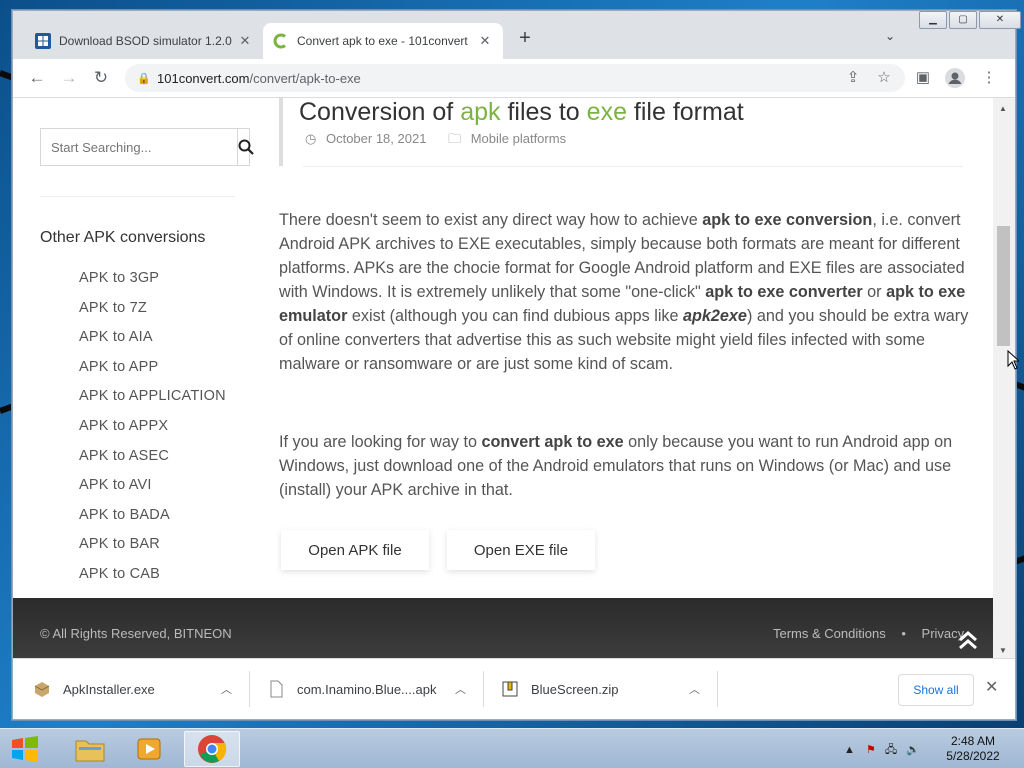 Image resolution: width=1024 pixels, height=768 pixels. I want to click on url-path: /convert/apk-to-exe, so click(305, 78).